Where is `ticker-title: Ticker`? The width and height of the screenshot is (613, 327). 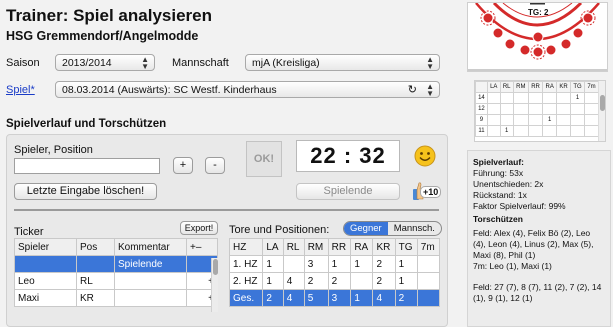
ticker-title: Ticker is located at coordinates (29, 232).